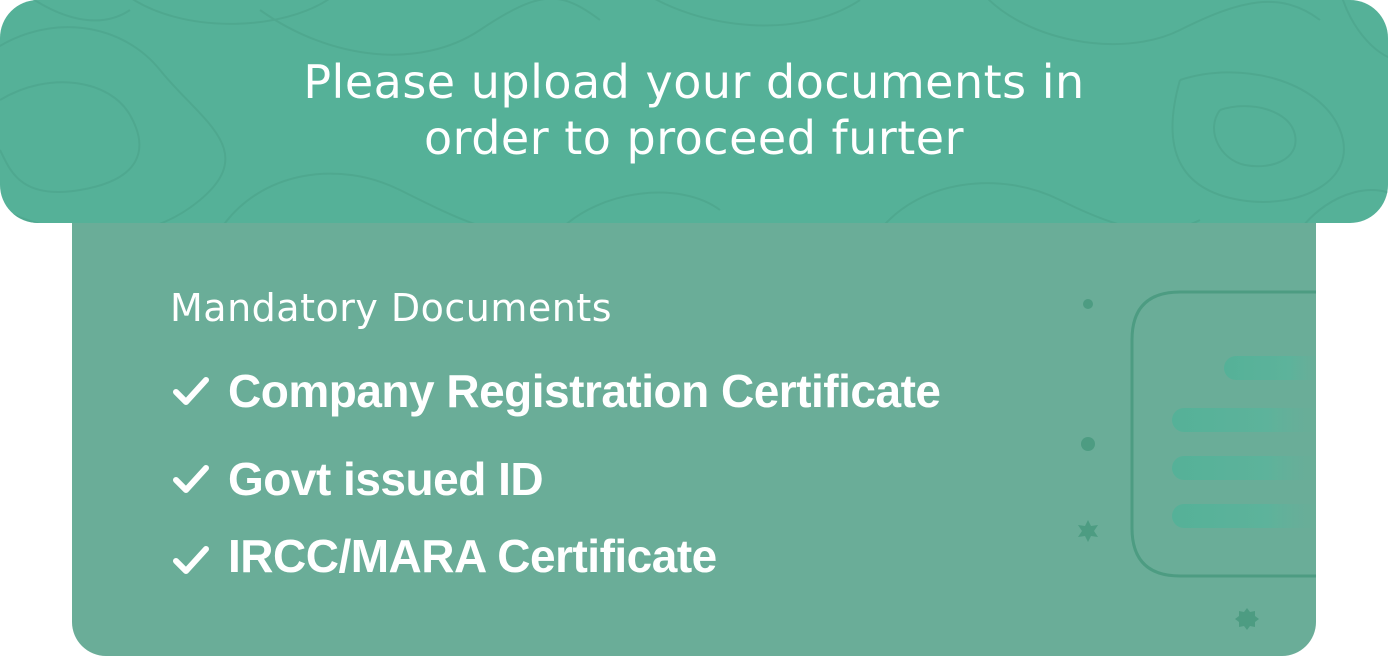  Describe the element at coordinates (1247, 619) in the screenshot. I see `badge-icon` at that location.